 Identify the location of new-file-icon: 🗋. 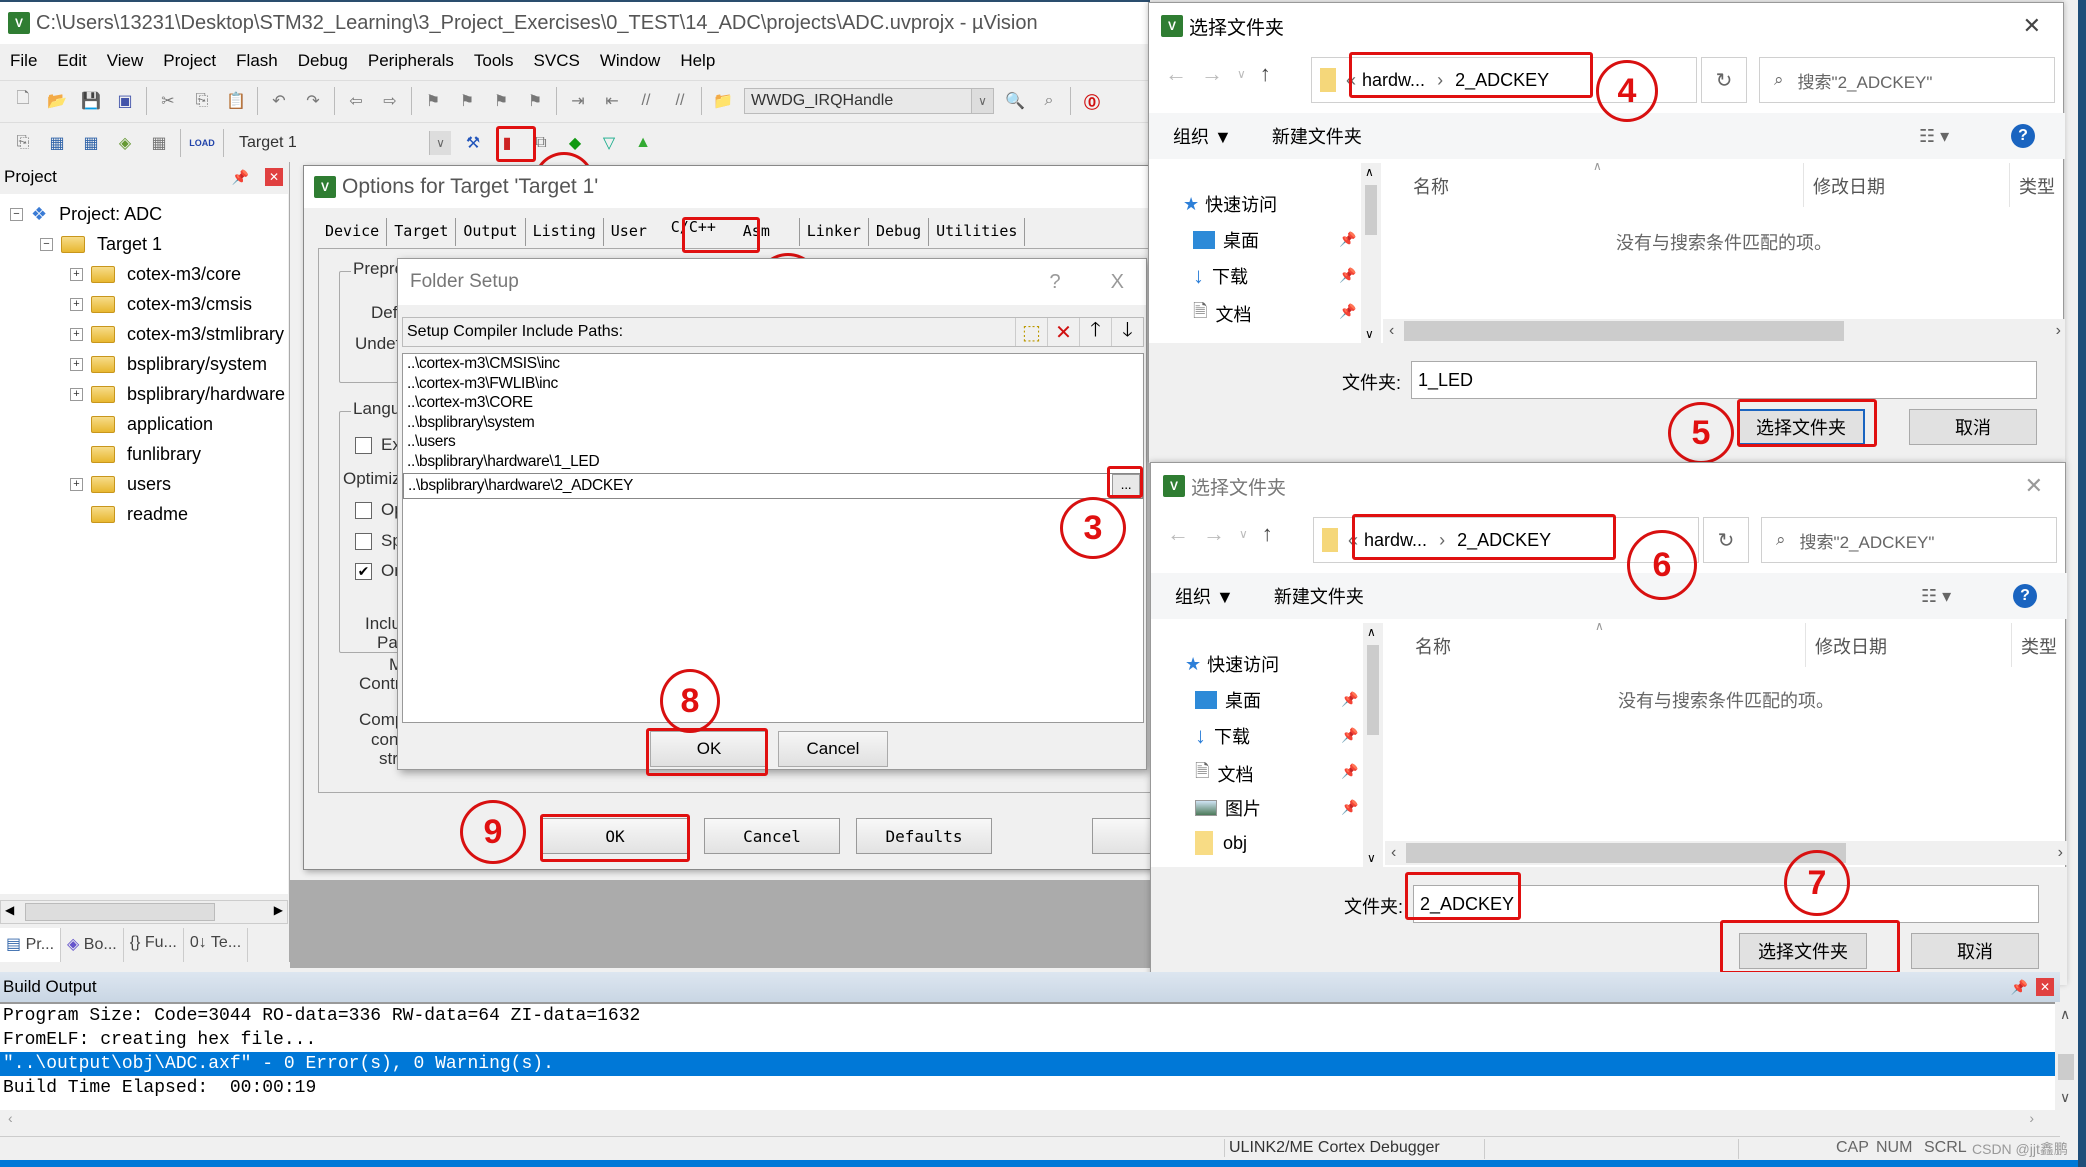
(23, 101).